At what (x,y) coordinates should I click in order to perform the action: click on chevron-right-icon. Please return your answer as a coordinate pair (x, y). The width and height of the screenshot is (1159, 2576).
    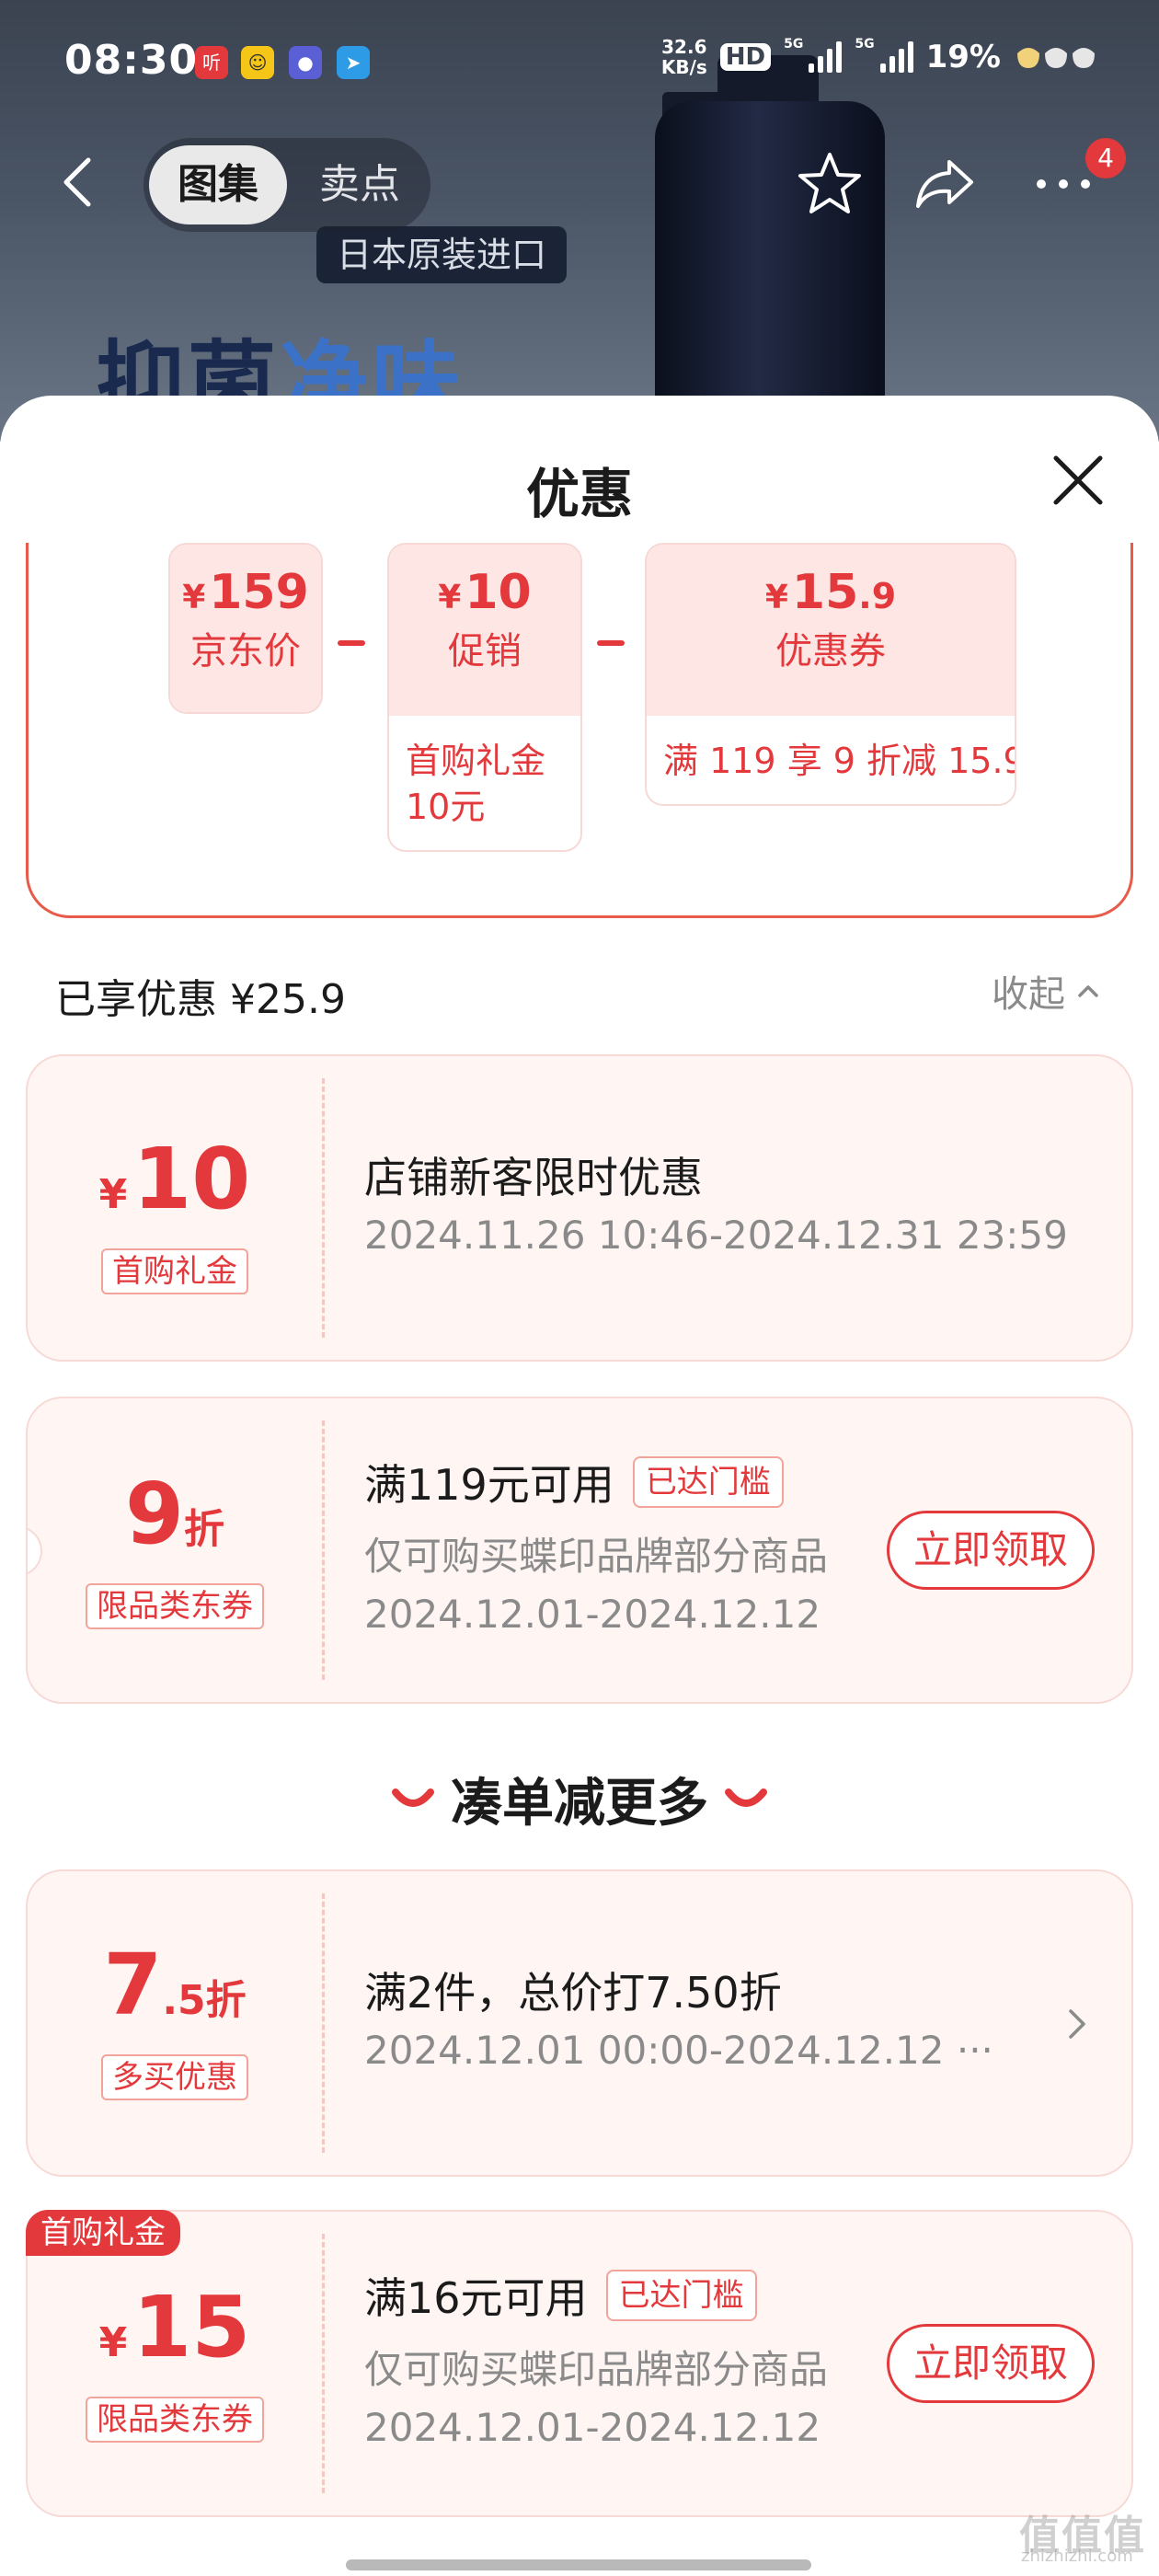
    Looking at the image, I should click on (1077, 2024).